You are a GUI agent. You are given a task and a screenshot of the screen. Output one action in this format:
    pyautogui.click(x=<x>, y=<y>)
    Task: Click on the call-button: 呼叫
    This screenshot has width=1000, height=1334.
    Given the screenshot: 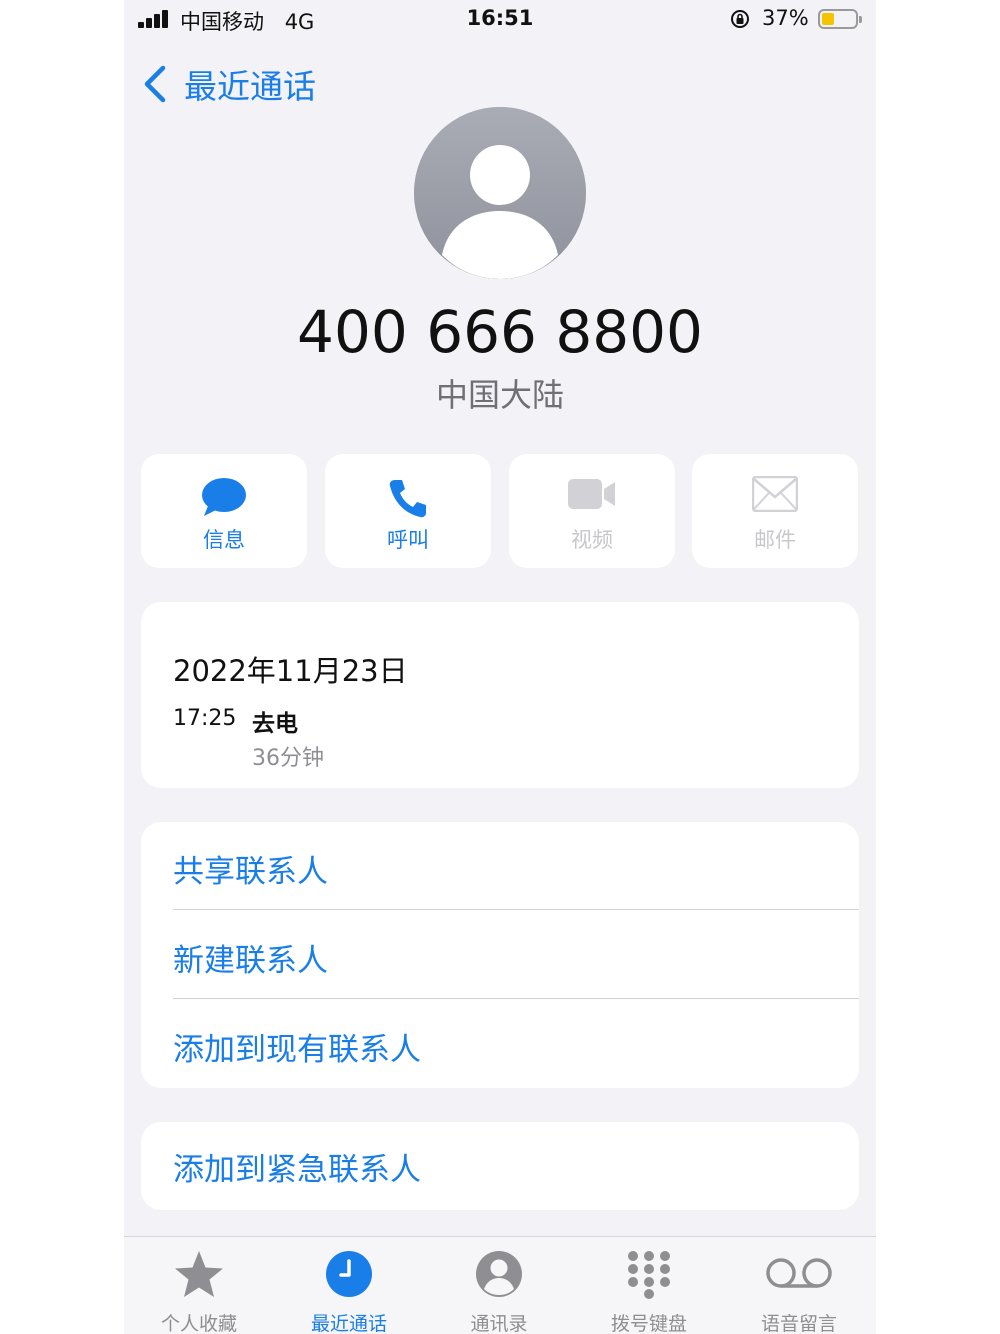 What is the action you would take?
    pyautogui.click(x=408, y=511)
    